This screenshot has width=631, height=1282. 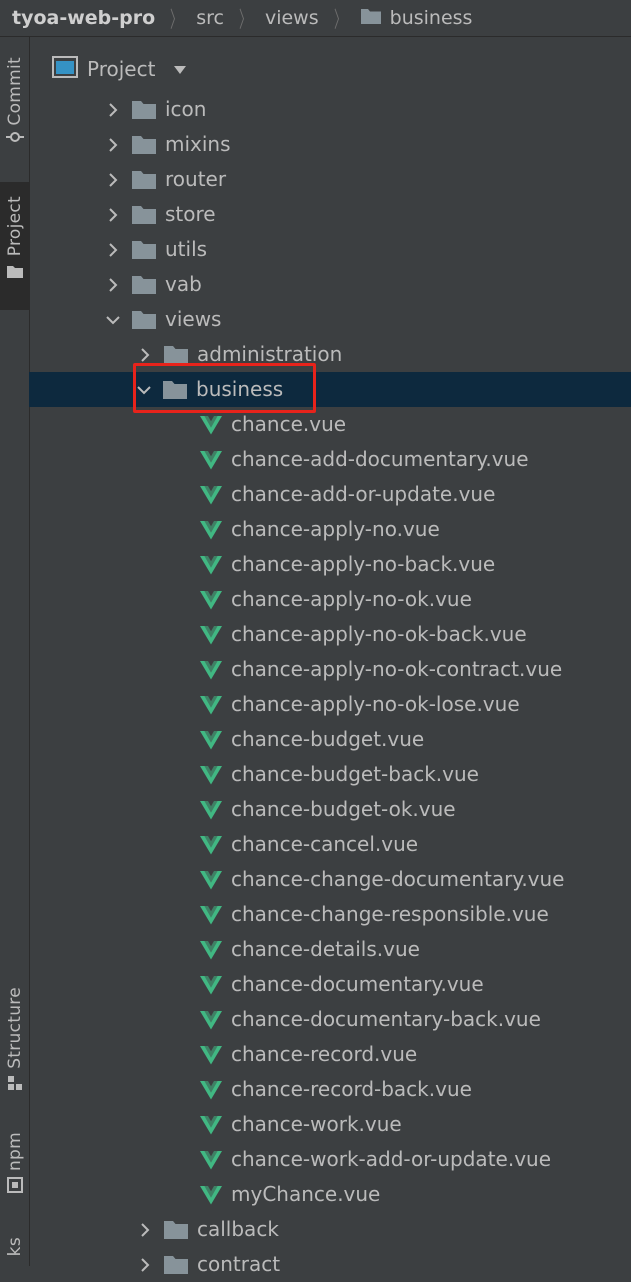 I want to click on tree-folder-vab: vab, so click(x=330, y=284).